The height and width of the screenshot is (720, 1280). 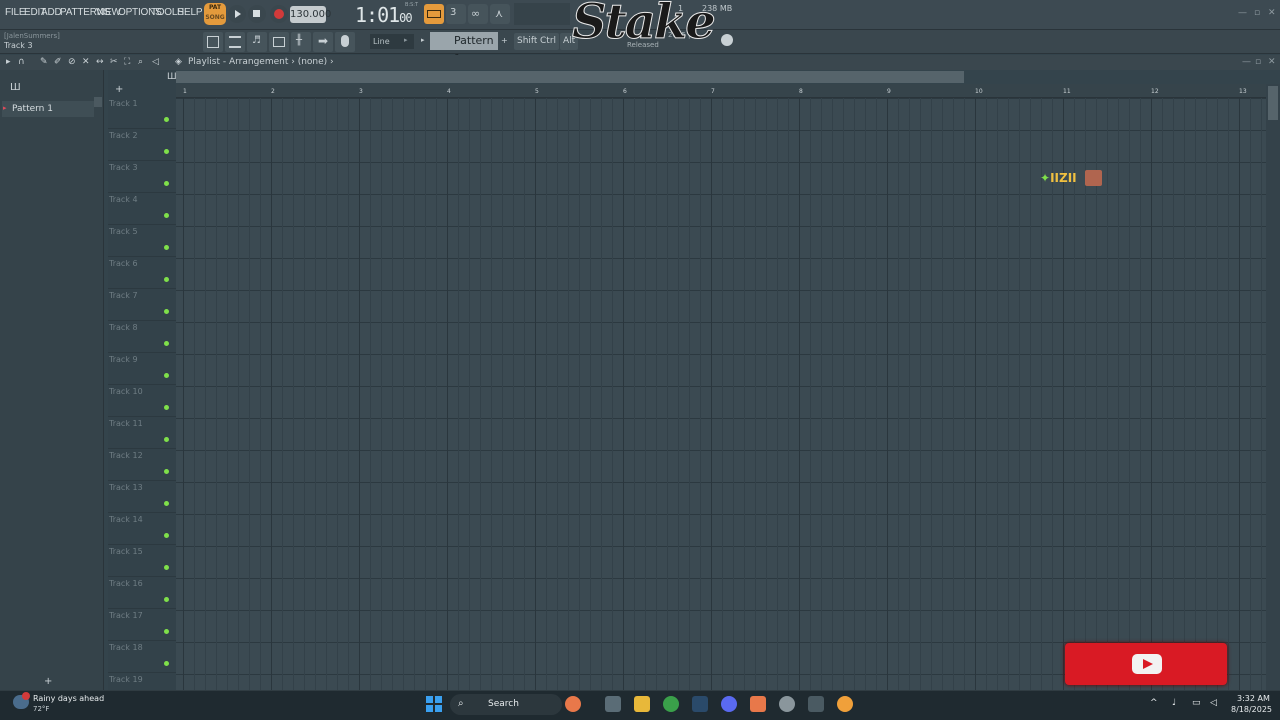 What do you see at coordinates (235, 42) in the screenshot?
I see `channel-rack-button` at bounding box center [235, 42].